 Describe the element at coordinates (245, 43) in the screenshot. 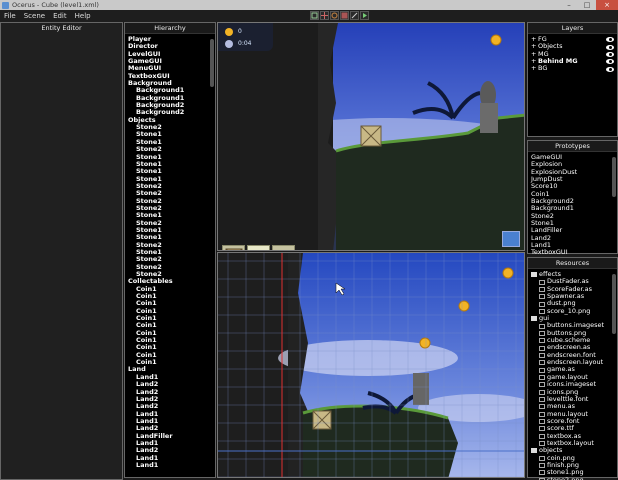

I see `time-display: 0:04` at that location.